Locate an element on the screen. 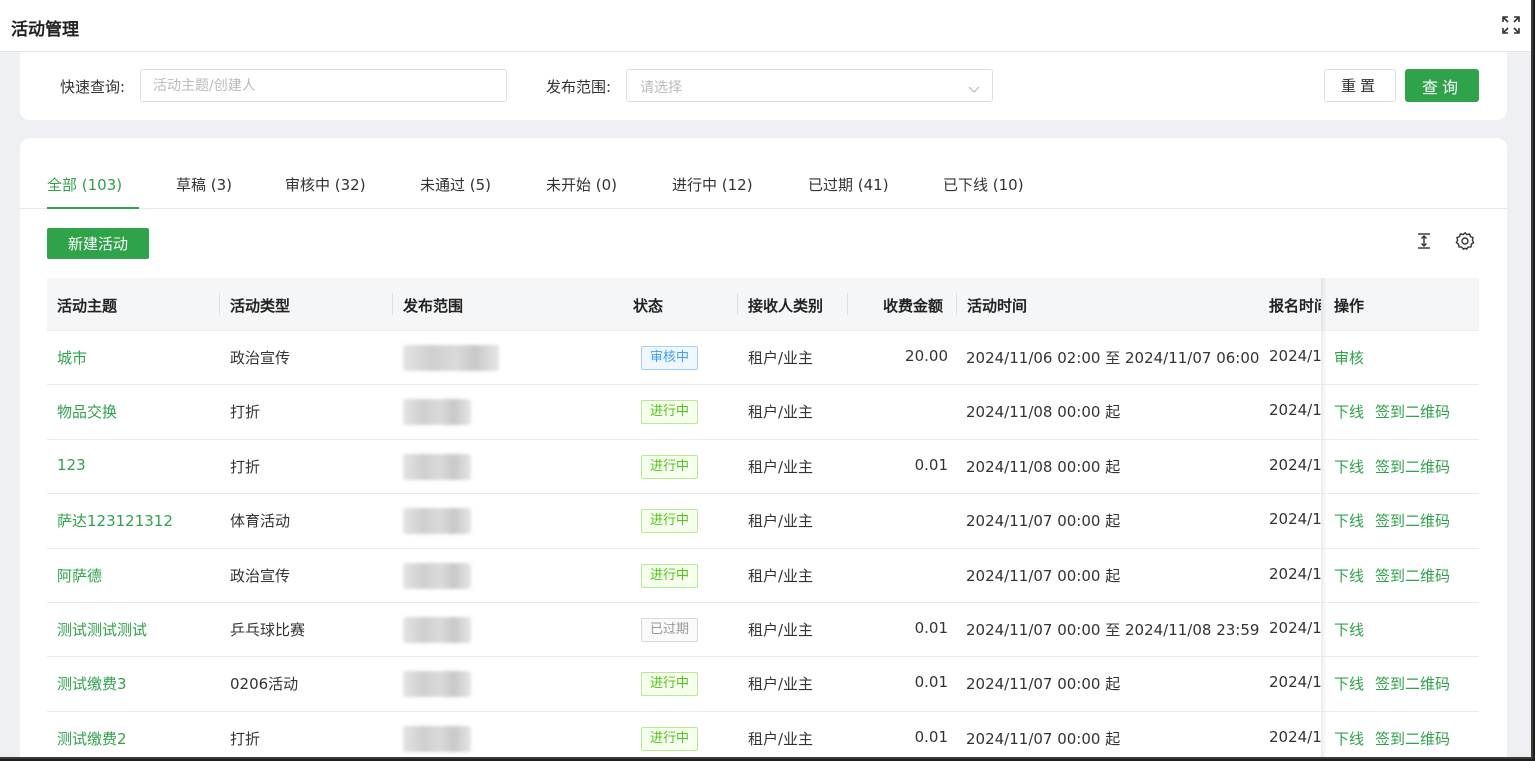 The image size is (1535, 761). scope-placeholder: 请选择 is located at coordinates (661, 88).